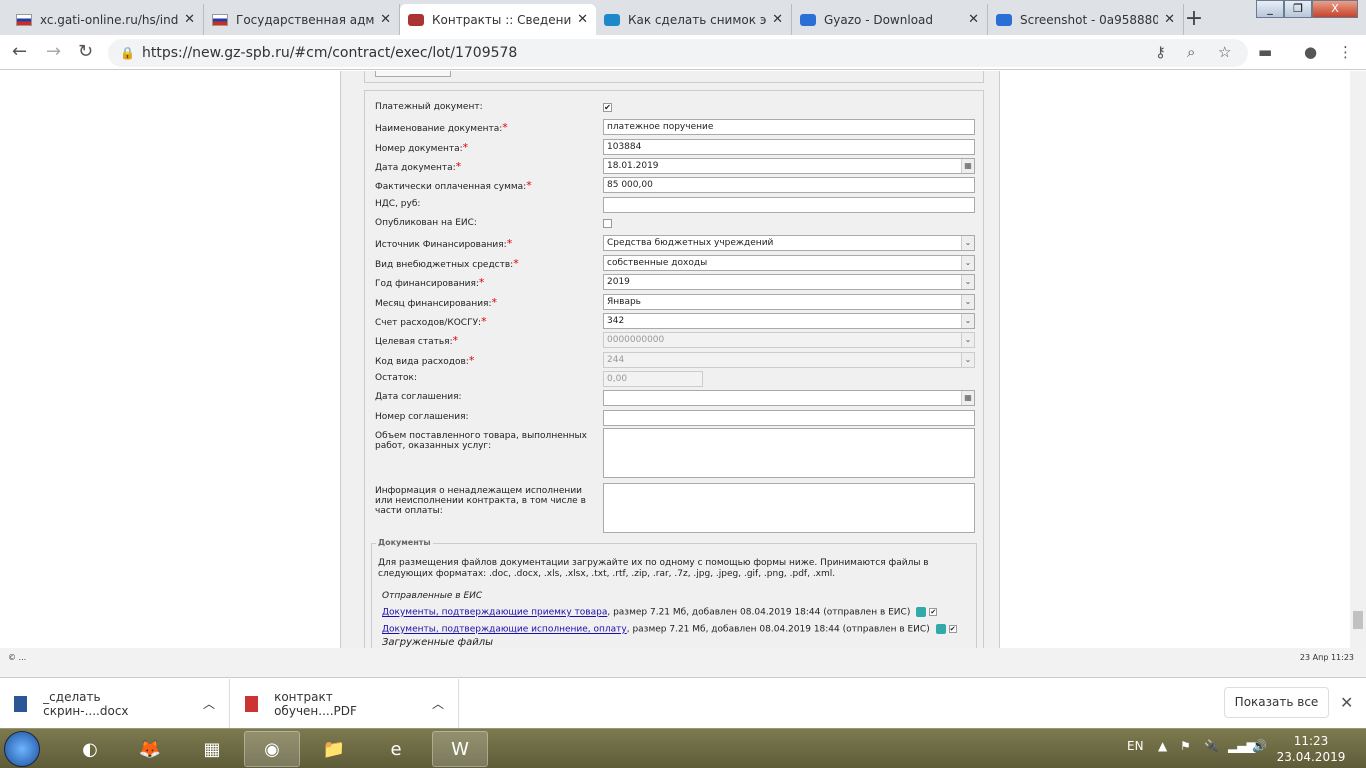  What do you see at coordinates (1358, 620) in the screenshot?
I see `scrollbar-thumb` at bounding box center [1358, 620].